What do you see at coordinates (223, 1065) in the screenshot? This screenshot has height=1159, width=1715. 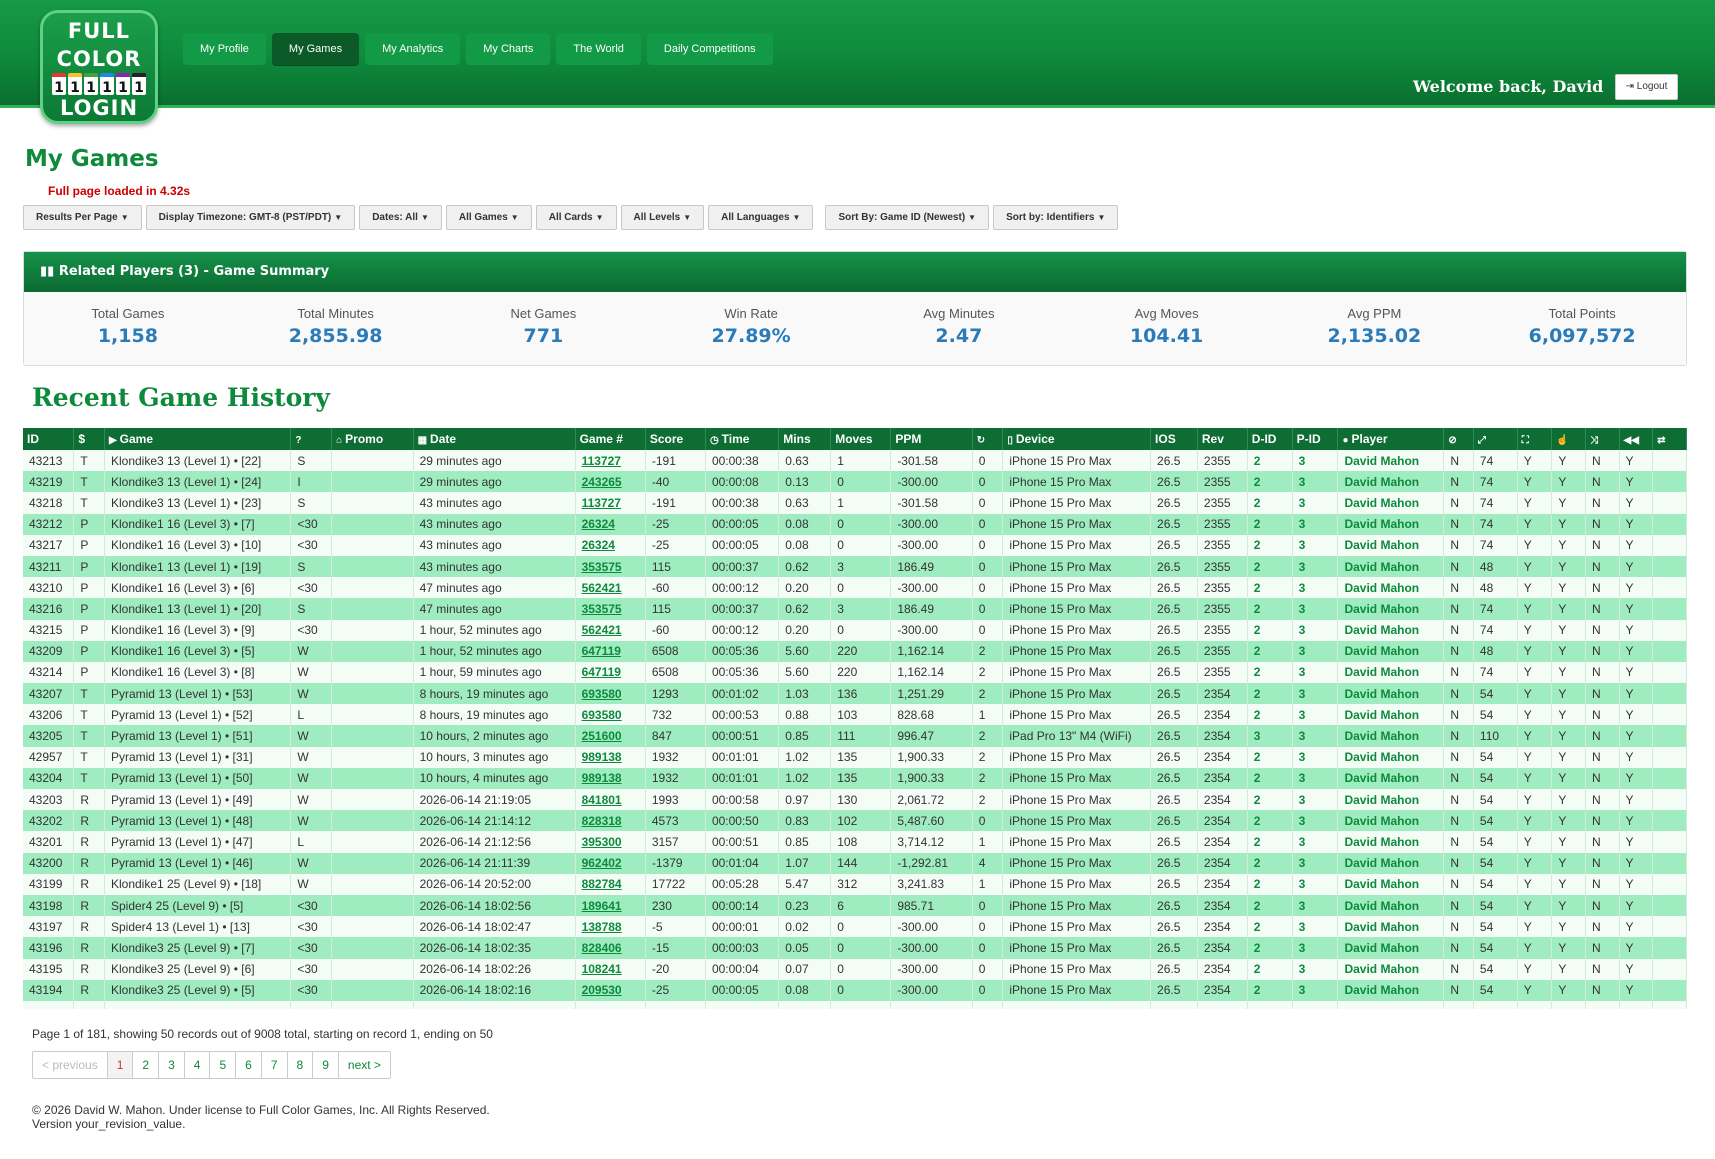 I see `page-link-5: 5` at bounding box center [223, 1065].